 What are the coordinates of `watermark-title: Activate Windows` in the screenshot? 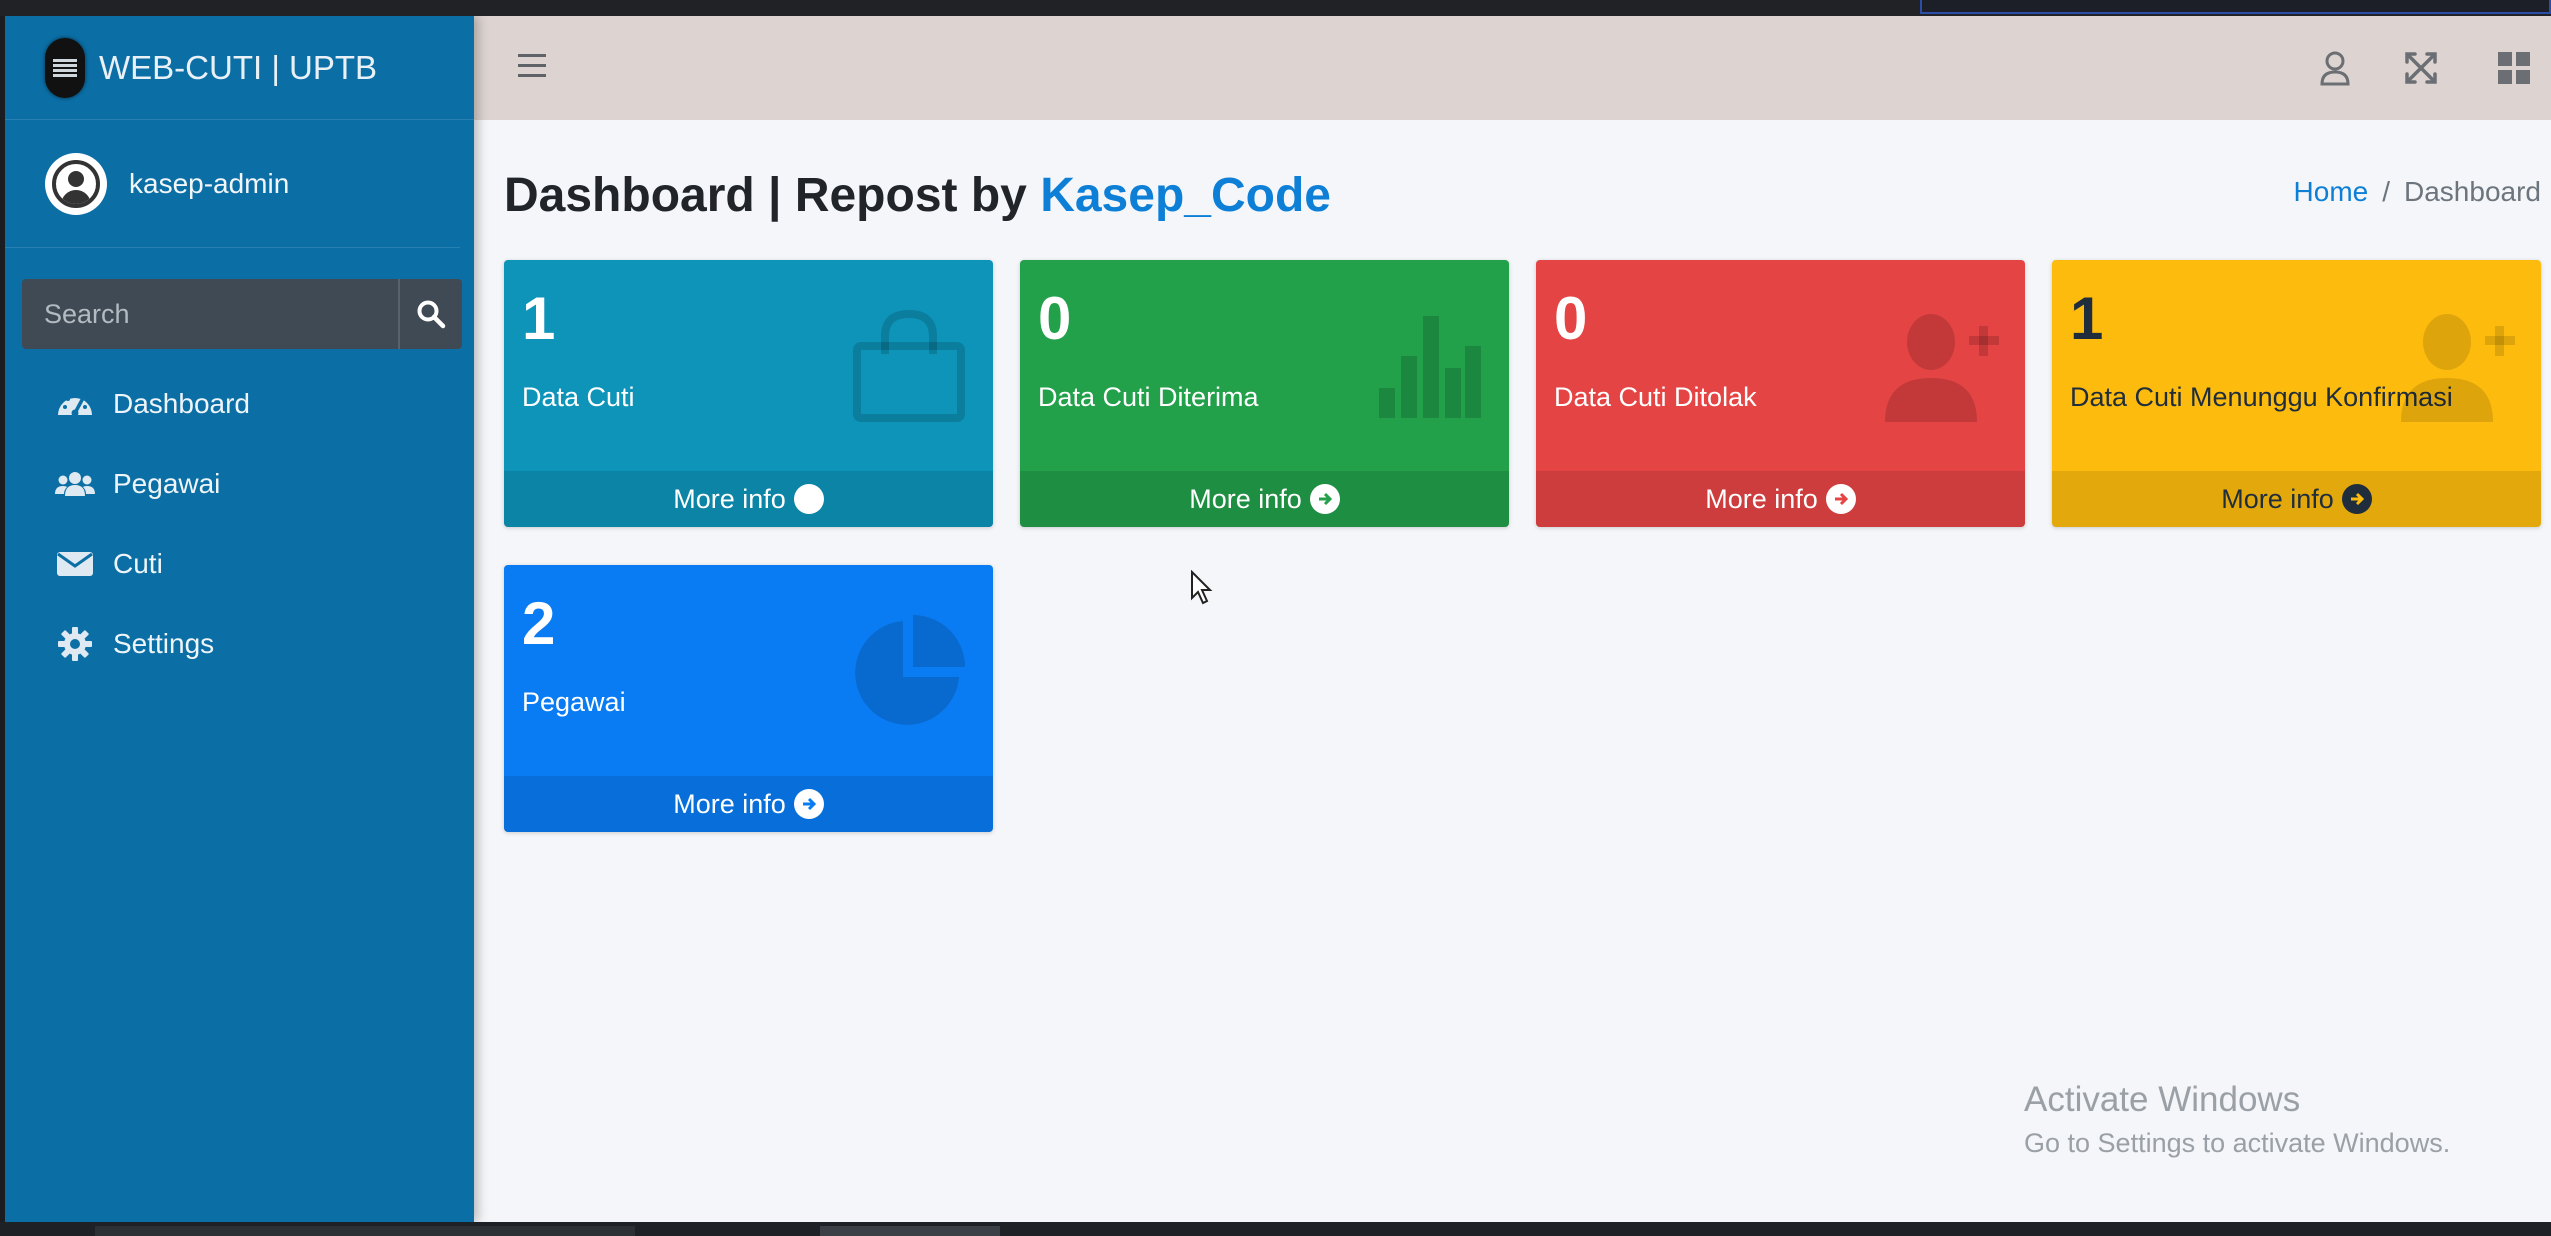 It's located at (2162, 1099).